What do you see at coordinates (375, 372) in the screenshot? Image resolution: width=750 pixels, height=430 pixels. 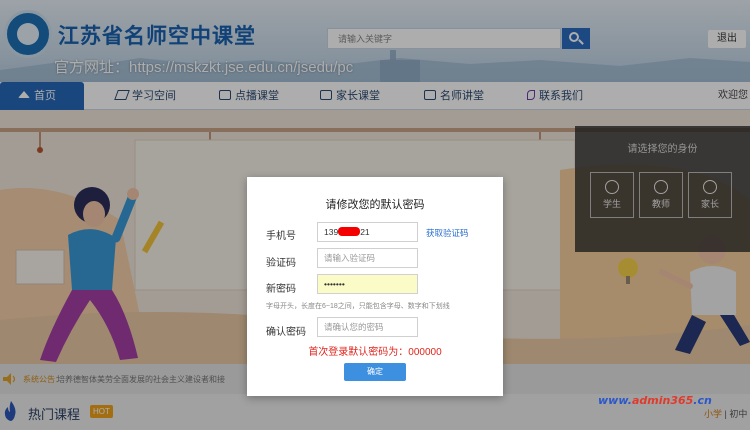 I see `confirm-button: 确定` at bounding box center [375, 372].